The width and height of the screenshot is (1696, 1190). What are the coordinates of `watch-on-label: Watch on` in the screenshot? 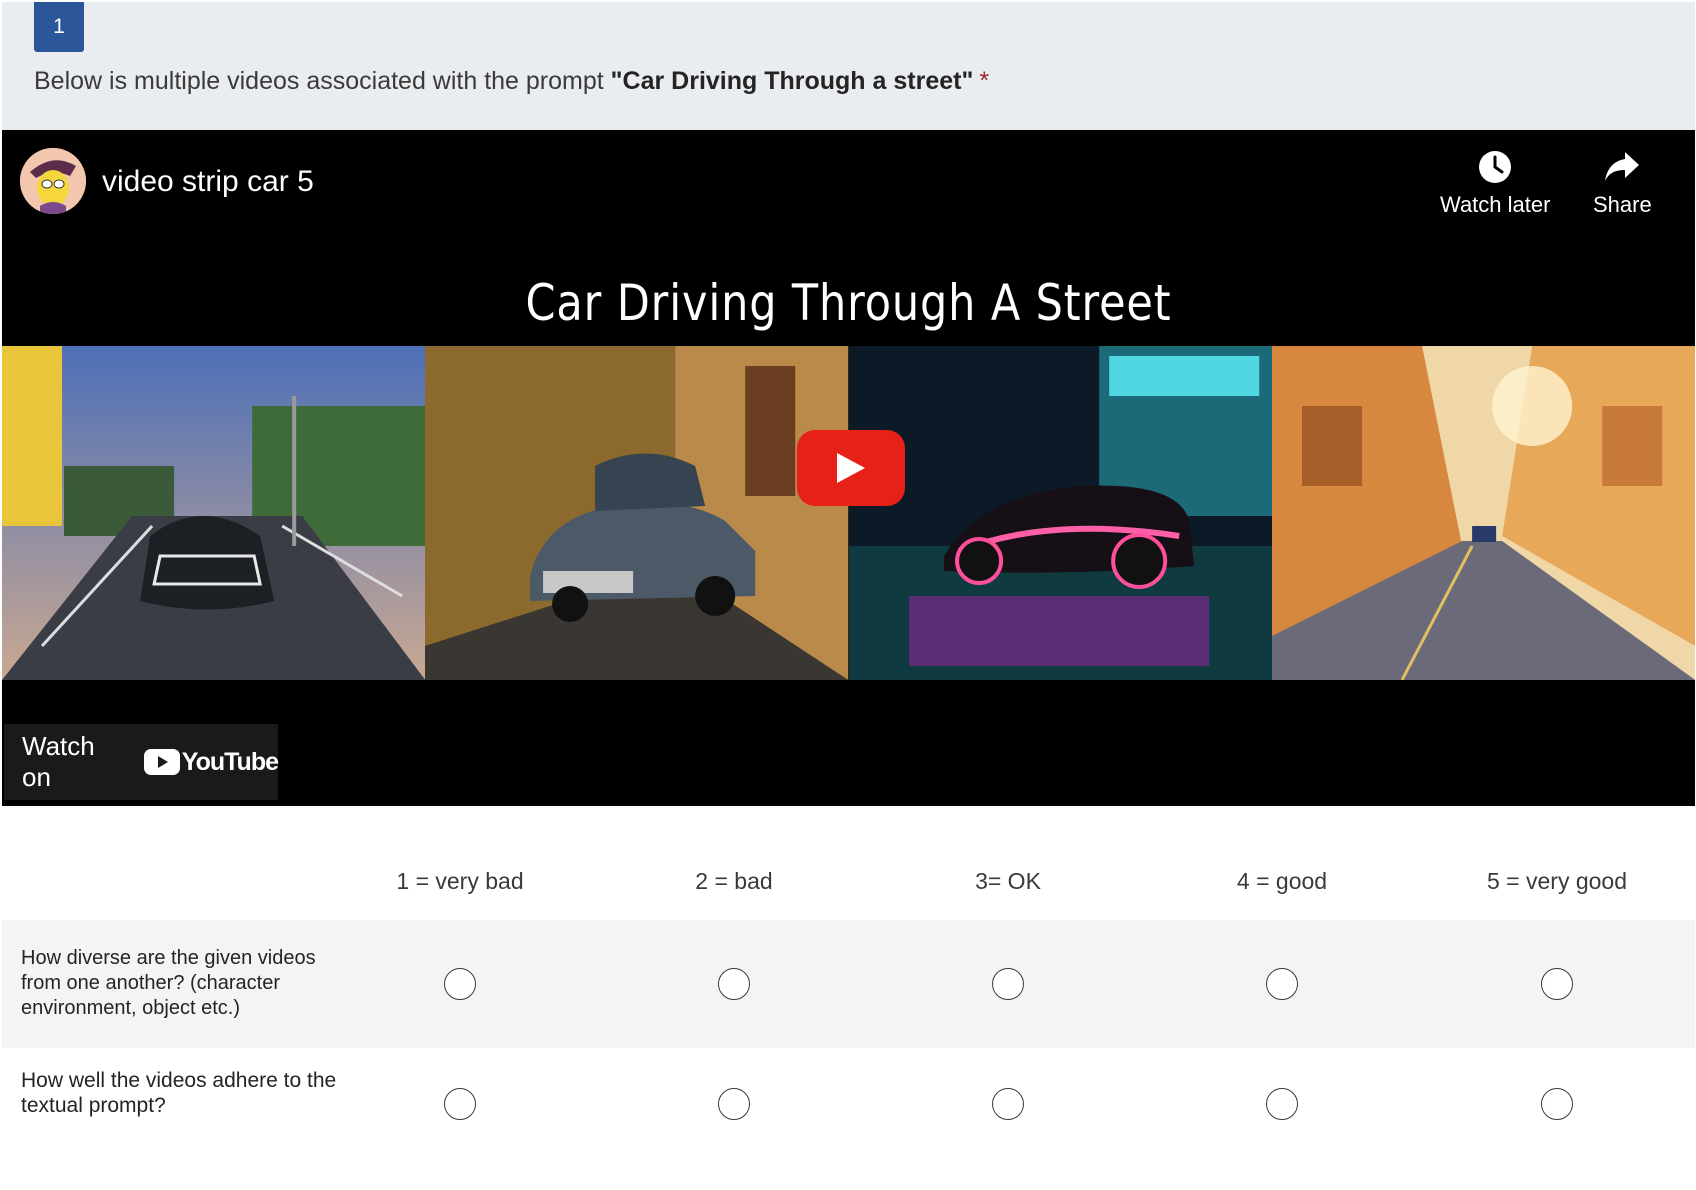 It's located at (58, 761).